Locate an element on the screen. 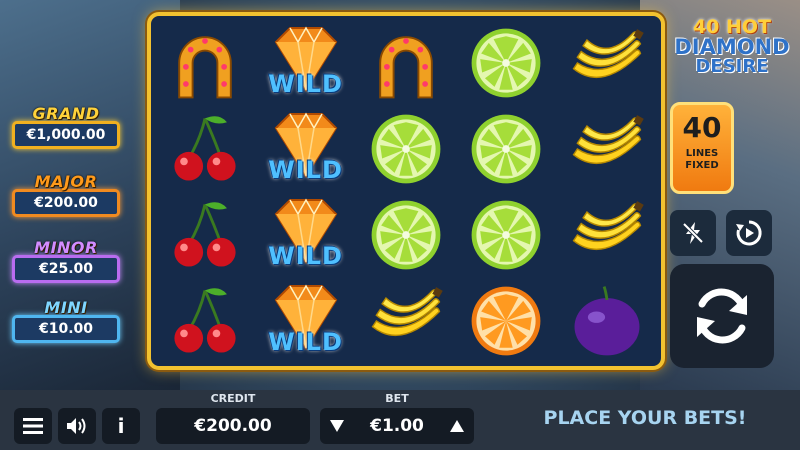 Image resolution: width=800 pixels, height=450 pixels. speaker-icon is located at coordinates (76, 426).